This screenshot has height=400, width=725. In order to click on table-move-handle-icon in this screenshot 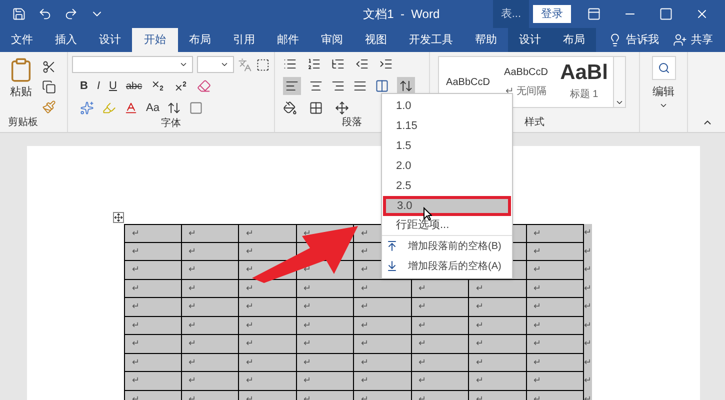, I will do `click(118, 217)`.